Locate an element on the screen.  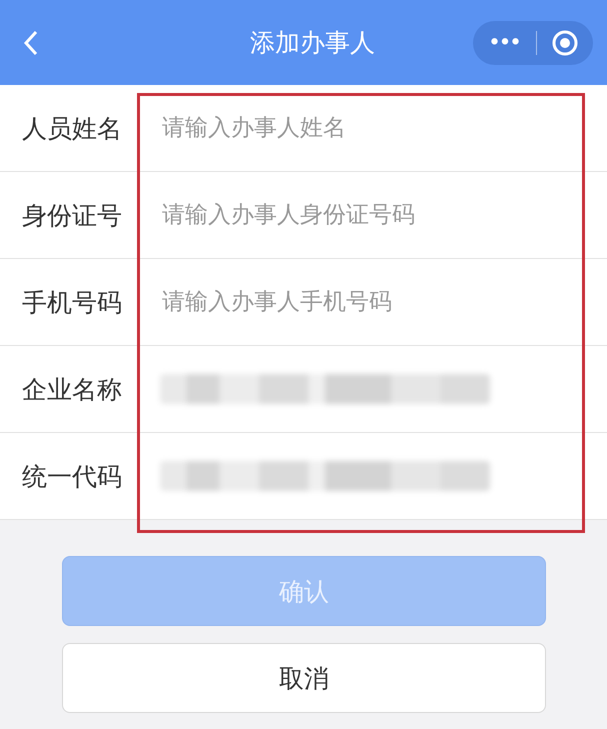
field-label: 统一代码 is located at coordinates (72, 476).